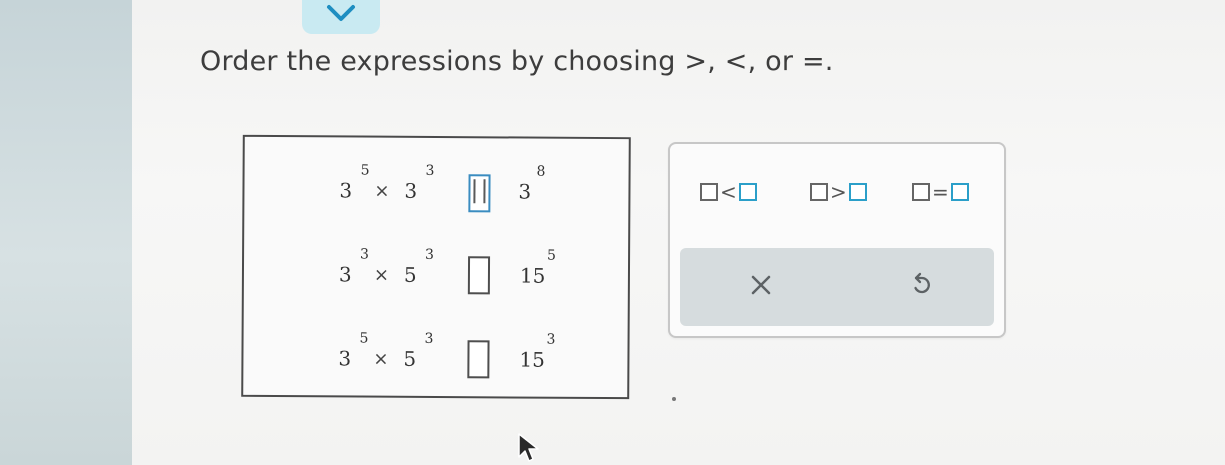 Image resolution: width=1225 pixels, height=465 pixels. What do you see at coordinates (354, 183) in the screenshot?
I see `row-1-left-term: 3 5` at bounding box center [354, 183].